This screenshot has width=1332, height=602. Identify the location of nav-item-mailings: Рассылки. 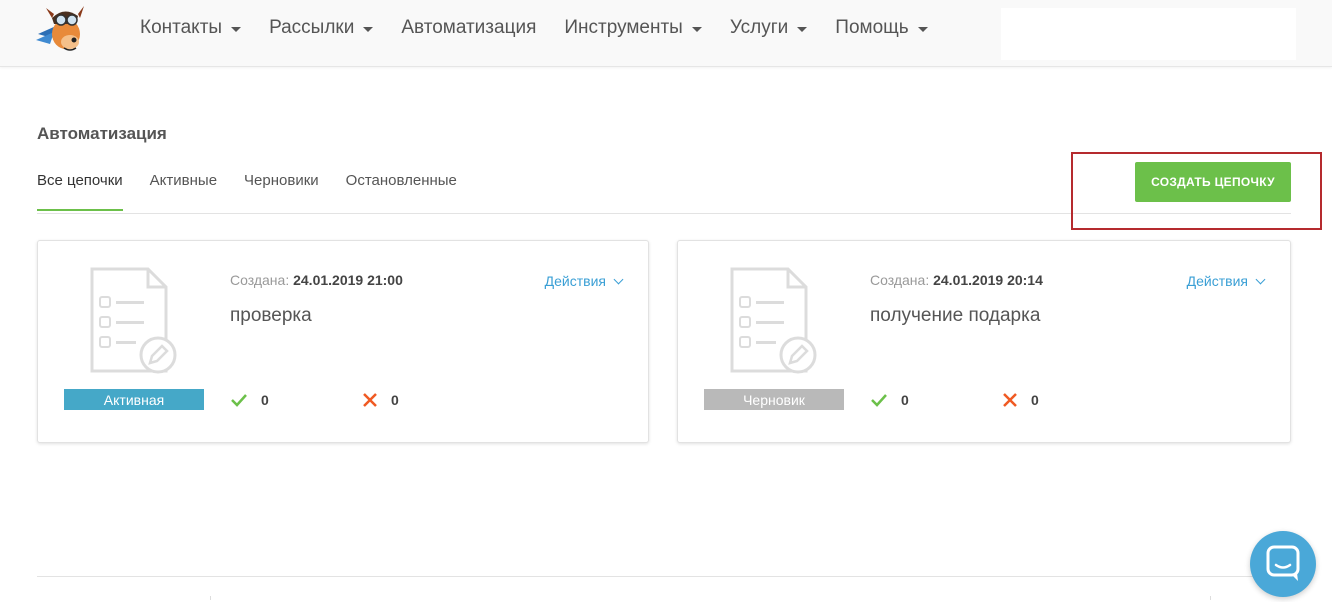
(321, 28).